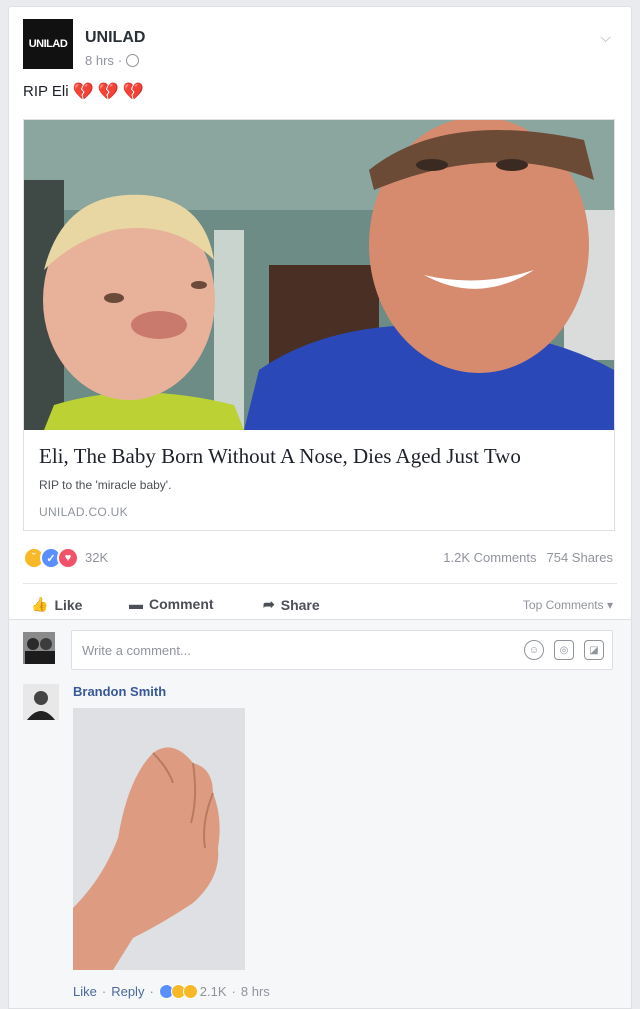  I want to click on post-header: UNILAD UNILAD 8 hrs · ⌵, so click(320, 49).